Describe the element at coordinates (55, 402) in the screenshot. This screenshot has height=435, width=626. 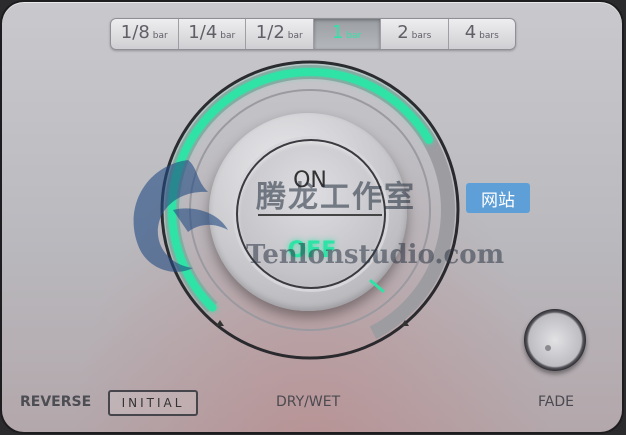
I see `reverse-button: REVERSE` at that location.